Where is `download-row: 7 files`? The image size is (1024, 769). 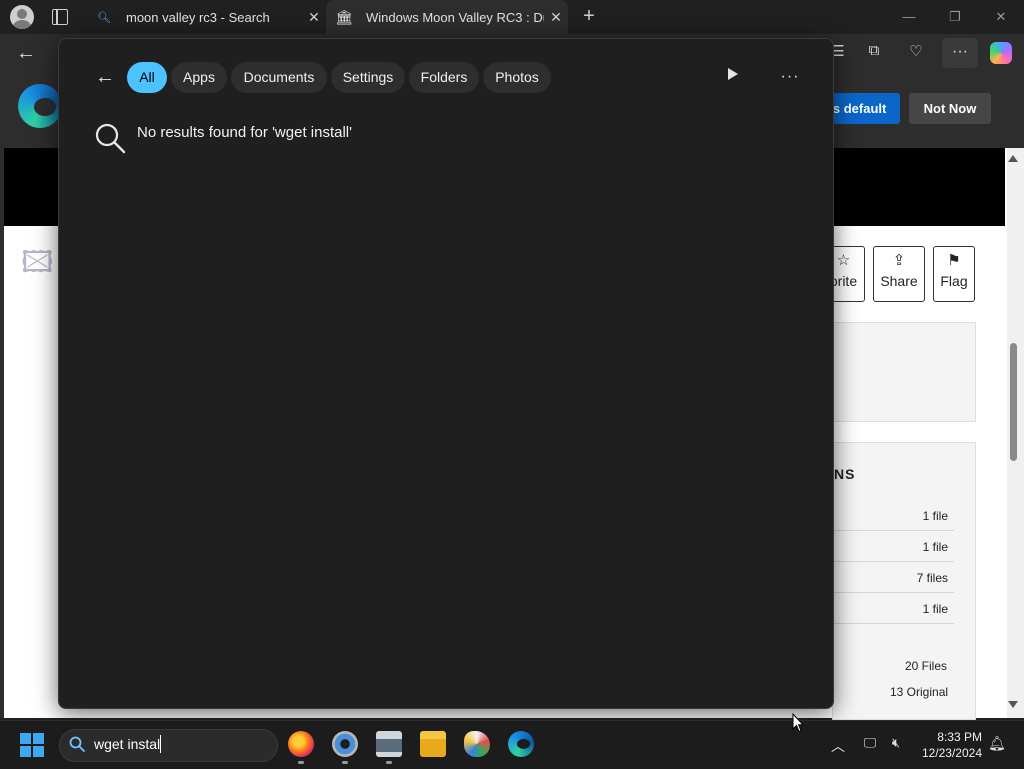
download-row: 7 files is located at coordinates (894, 577).